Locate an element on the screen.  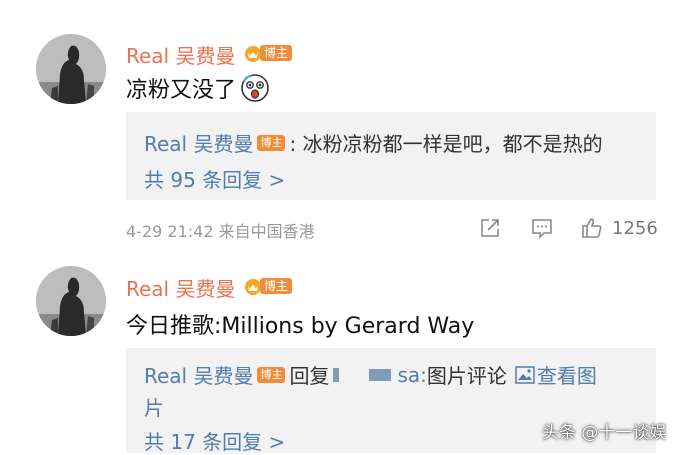
comment-icon is located at coordinates (542, 229).